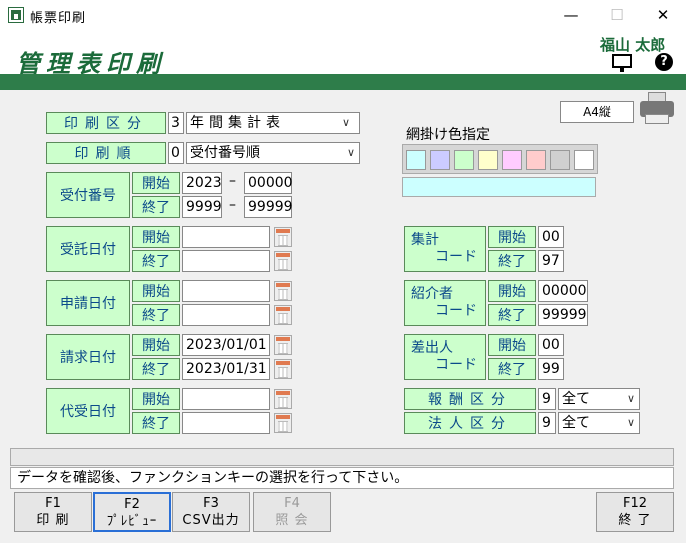 The width and height of the screenshot is (686, 543). Describe the element at coordinates (268, 207) in the screenshot. I see `receipt-end-number: 99999` at that location.